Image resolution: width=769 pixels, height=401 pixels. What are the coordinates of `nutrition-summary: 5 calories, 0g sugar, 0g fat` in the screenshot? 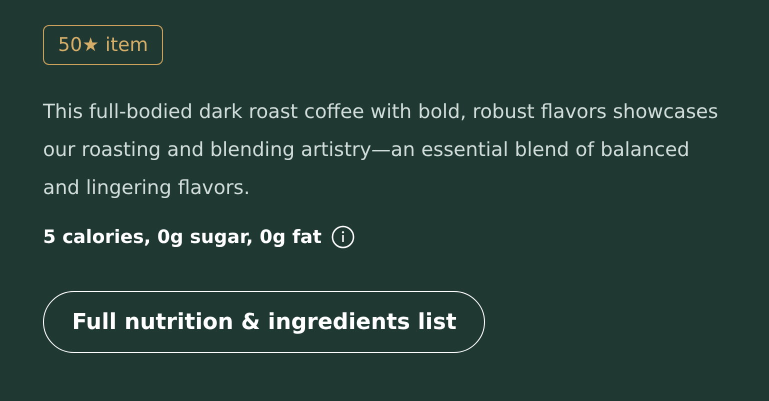 It's located at (182, 237).